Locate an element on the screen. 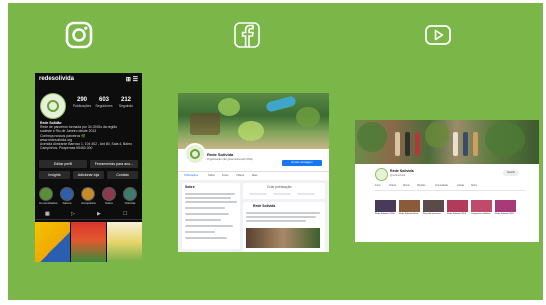 The width and height of the screenshot is (546, 305). cover-photo is located at coordinates (253, 121).